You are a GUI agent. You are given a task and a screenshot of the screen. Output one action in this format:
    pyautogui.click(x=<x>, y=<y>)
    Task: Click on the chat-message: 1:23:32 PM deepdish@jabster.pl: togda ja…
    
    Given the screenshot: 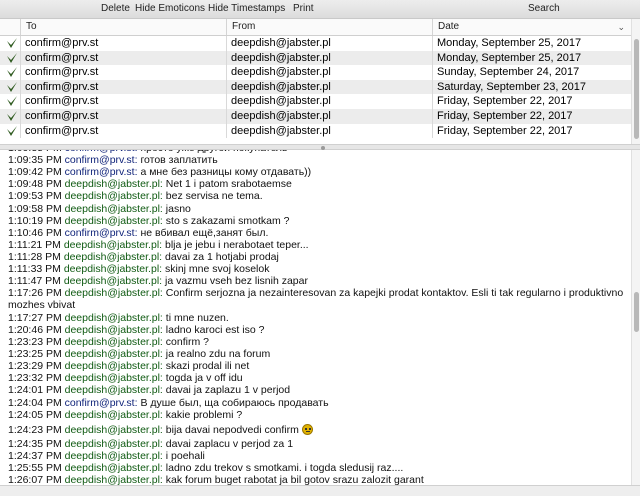 What is the action you would take?
    pyautogui.click(x=318, y=379)
    